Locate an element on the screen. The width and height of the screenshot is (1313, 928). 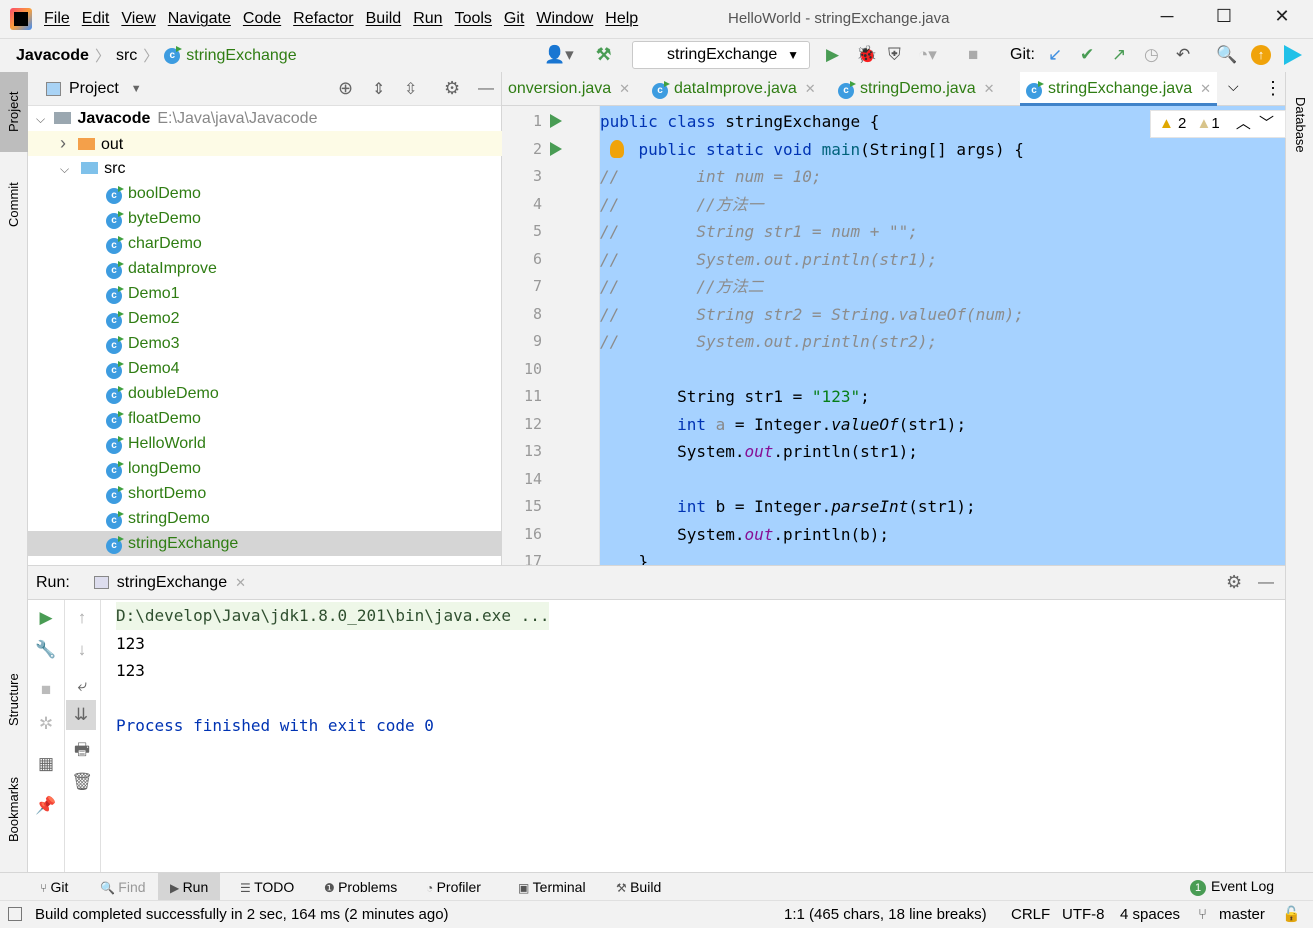
stop-icon: ■ is located at coordinates (973, 55).